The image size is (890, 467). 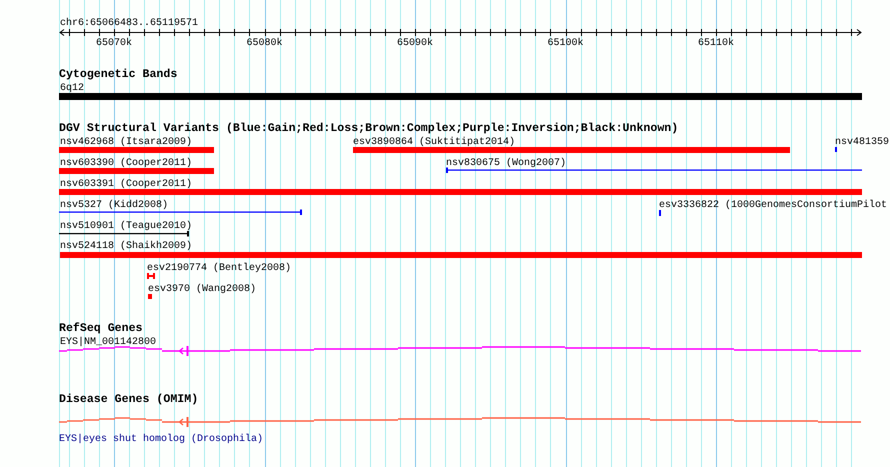 I want to click on variant-label: nsv603390 (Cooper2011), so click(x=126, y=163).